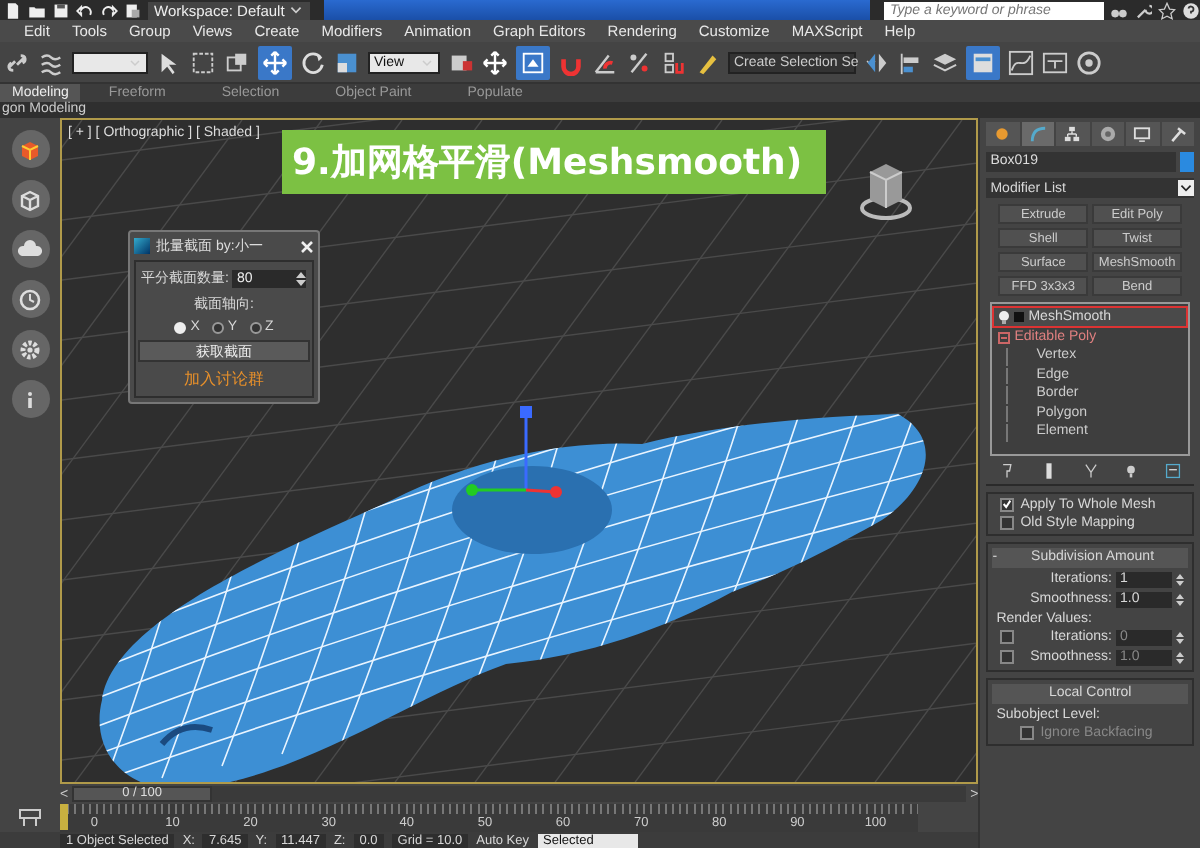 The image size is (1200, 848). Describe the element at coordinates (51, 62) in the screenshot. I see `wave-icon` at that location.